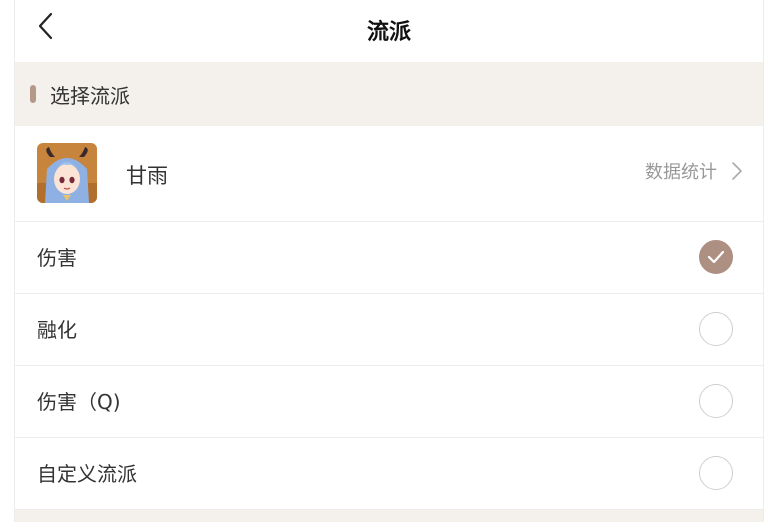 Image resolution: width=780 pixels, height=522 pixels. Describe the element at coordinates (90, 95) in the screenshot. I see `section-label: 选择流派` at that location.